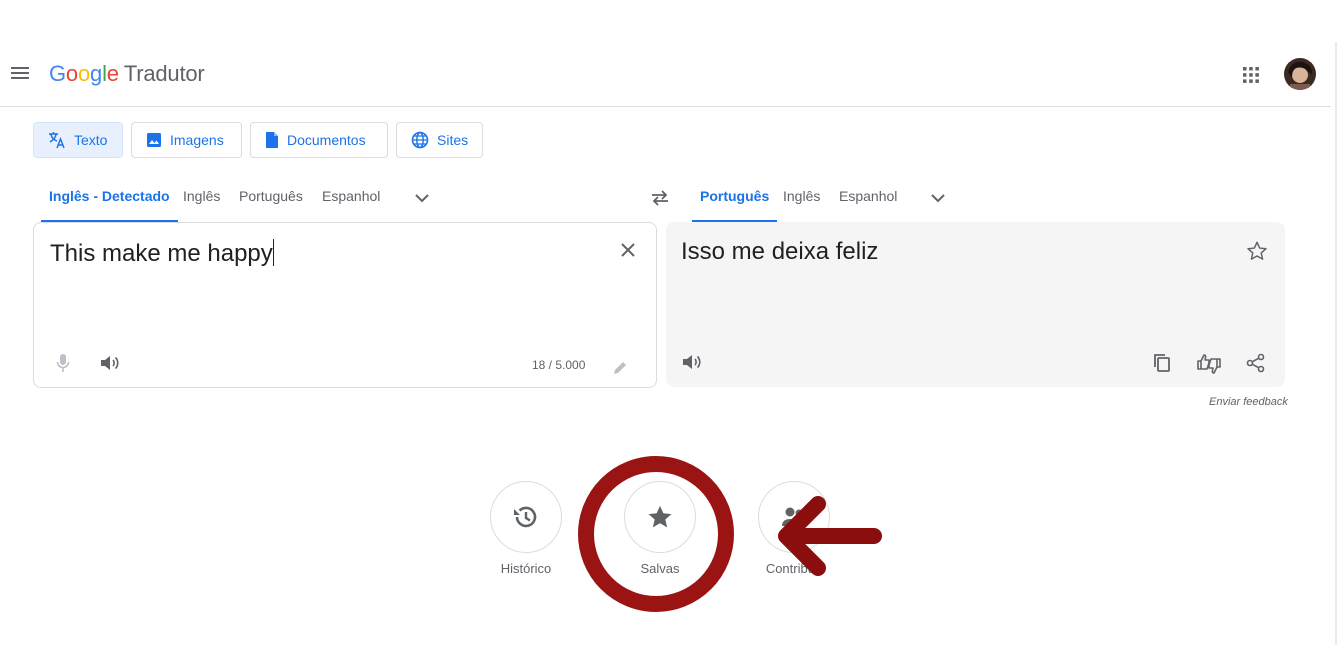 The image size is (1338, 645). Describe the element at coordinates (620, 368) in the screenshot. I see `edit-pencil-icon` at that location.